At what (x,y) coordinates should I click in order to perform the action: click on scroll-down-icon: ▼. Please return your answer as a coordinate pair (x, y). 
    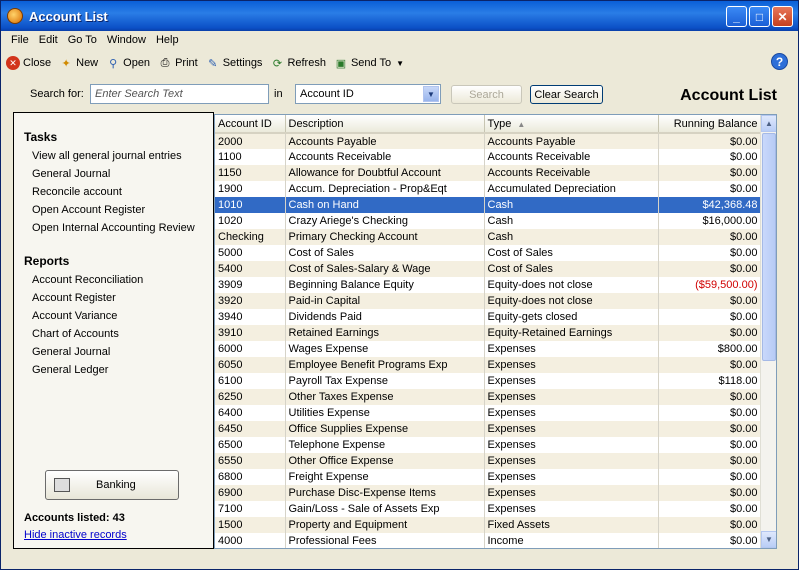
    Looking at the image, I should click on (768, 539).